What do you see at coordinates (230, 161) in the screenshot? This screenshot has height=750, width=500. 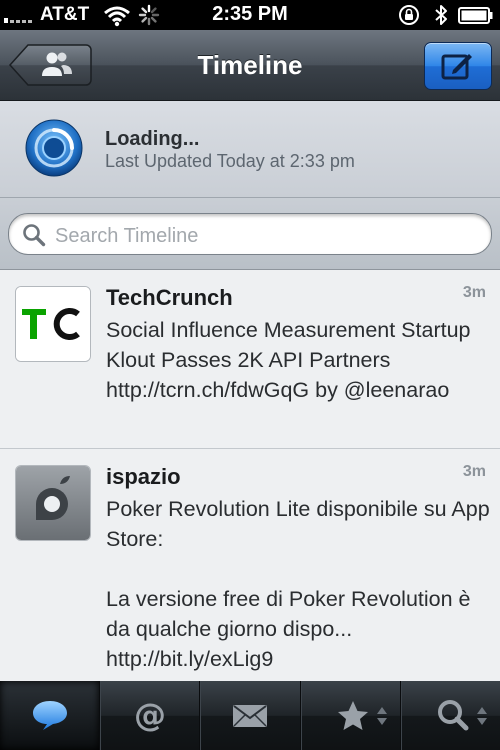 I see `last-updated-text: Last Updated Today at 2:33 pm` at bounding box center [230, 161].